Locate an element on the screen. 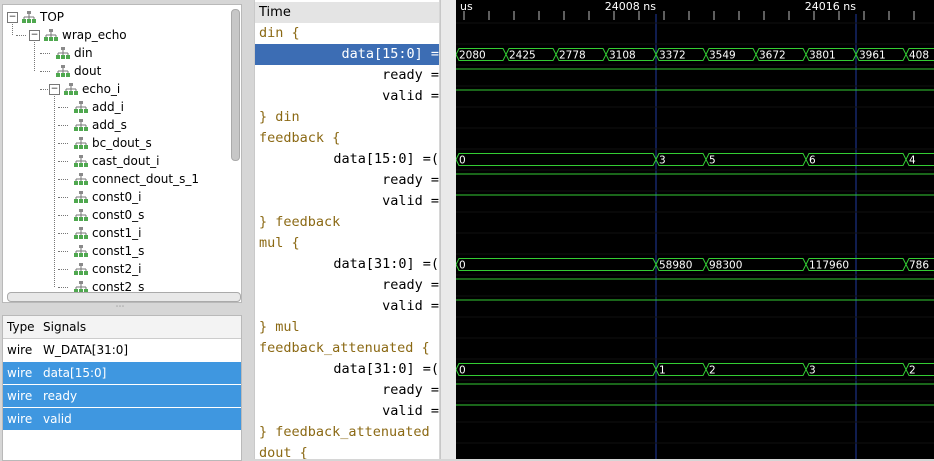 The image size is (934, 461). signal-name: valid is located at coordinates (57, 419).